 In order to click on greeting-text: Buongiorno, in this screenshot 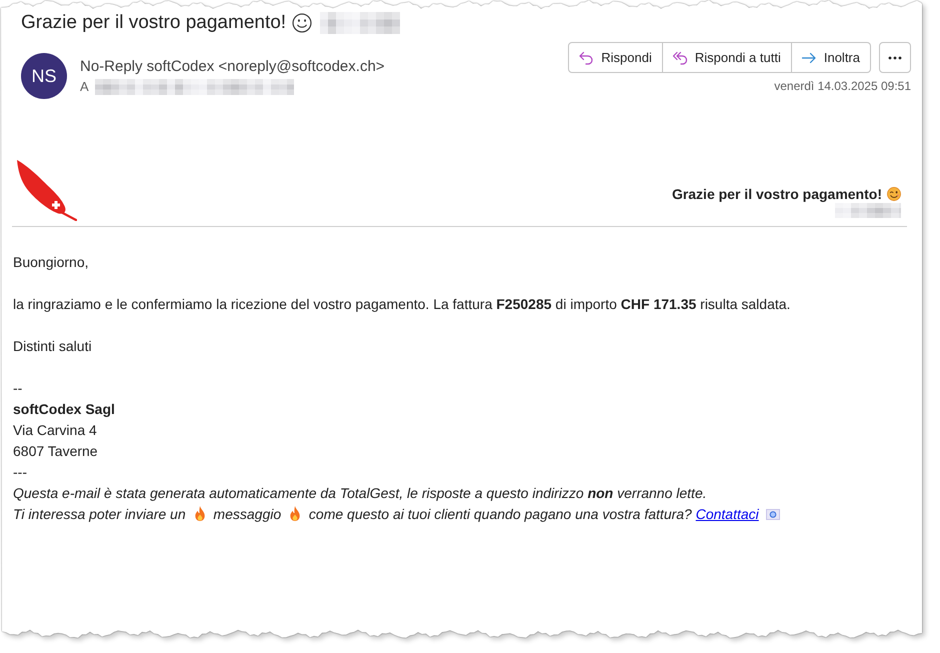, I will do `click(51, 262)`.